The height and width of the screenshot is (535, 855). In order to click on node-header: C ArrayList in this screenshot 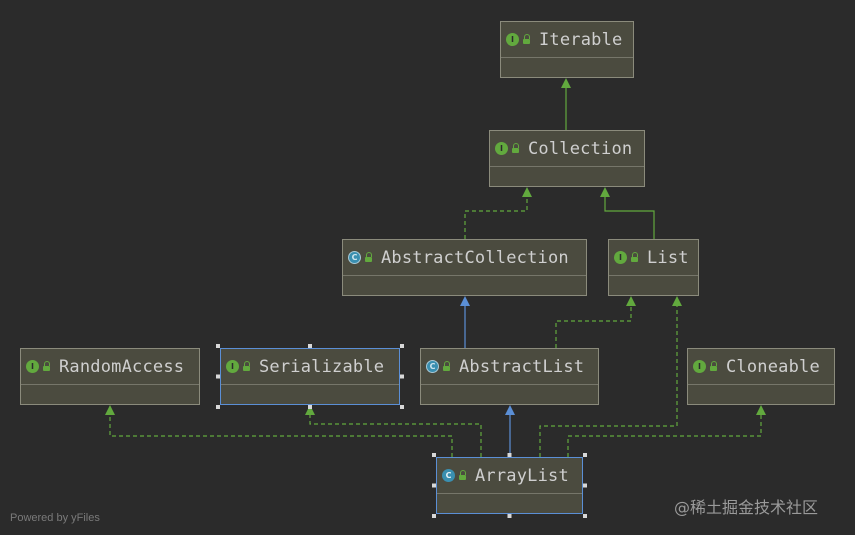, I will do `click(509, 475)`.